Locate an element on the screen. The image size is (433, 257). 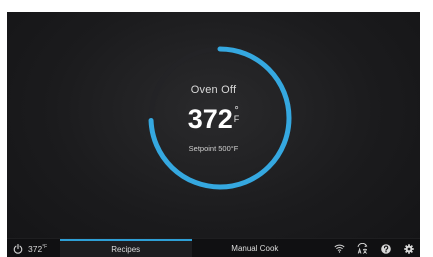
current-temperature: 372 ° F is located at coordinates (213, 119).